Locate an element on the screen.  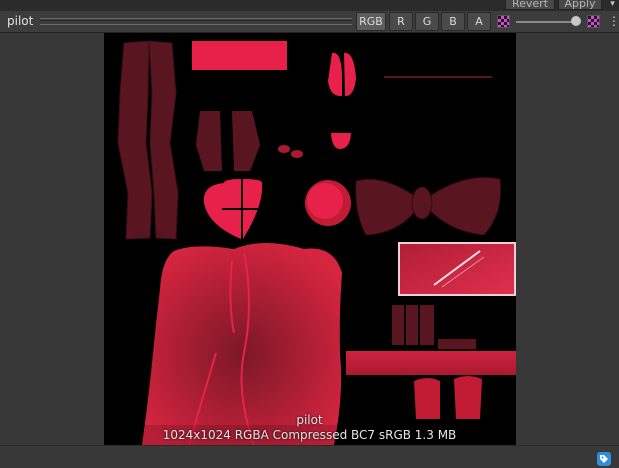
channel-g-button: G is located at coordinates (427, 21).